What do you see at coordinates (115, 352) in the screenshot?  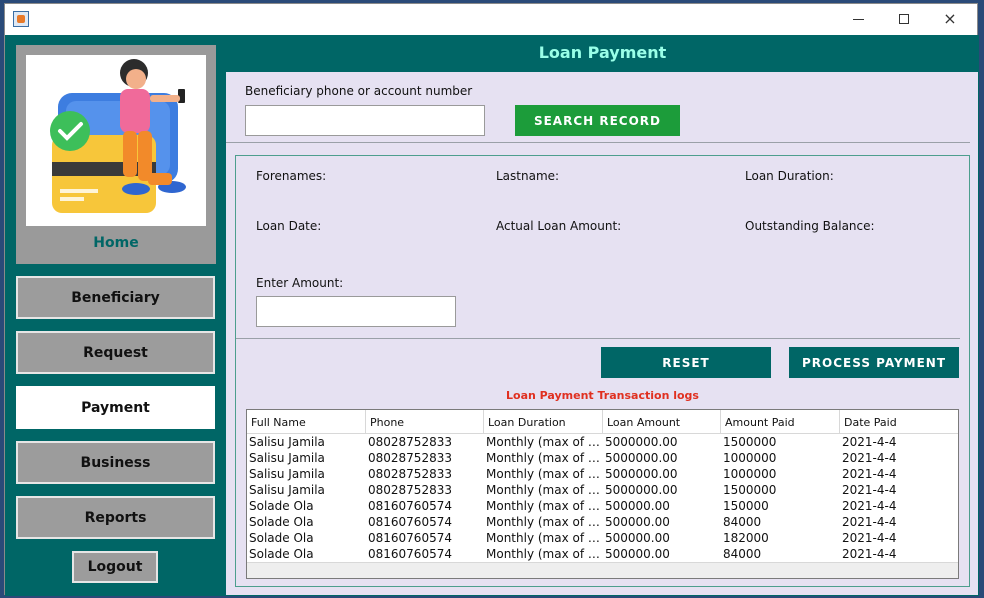 I see `nav-request-button: Request` at bounding box center [115, 352].